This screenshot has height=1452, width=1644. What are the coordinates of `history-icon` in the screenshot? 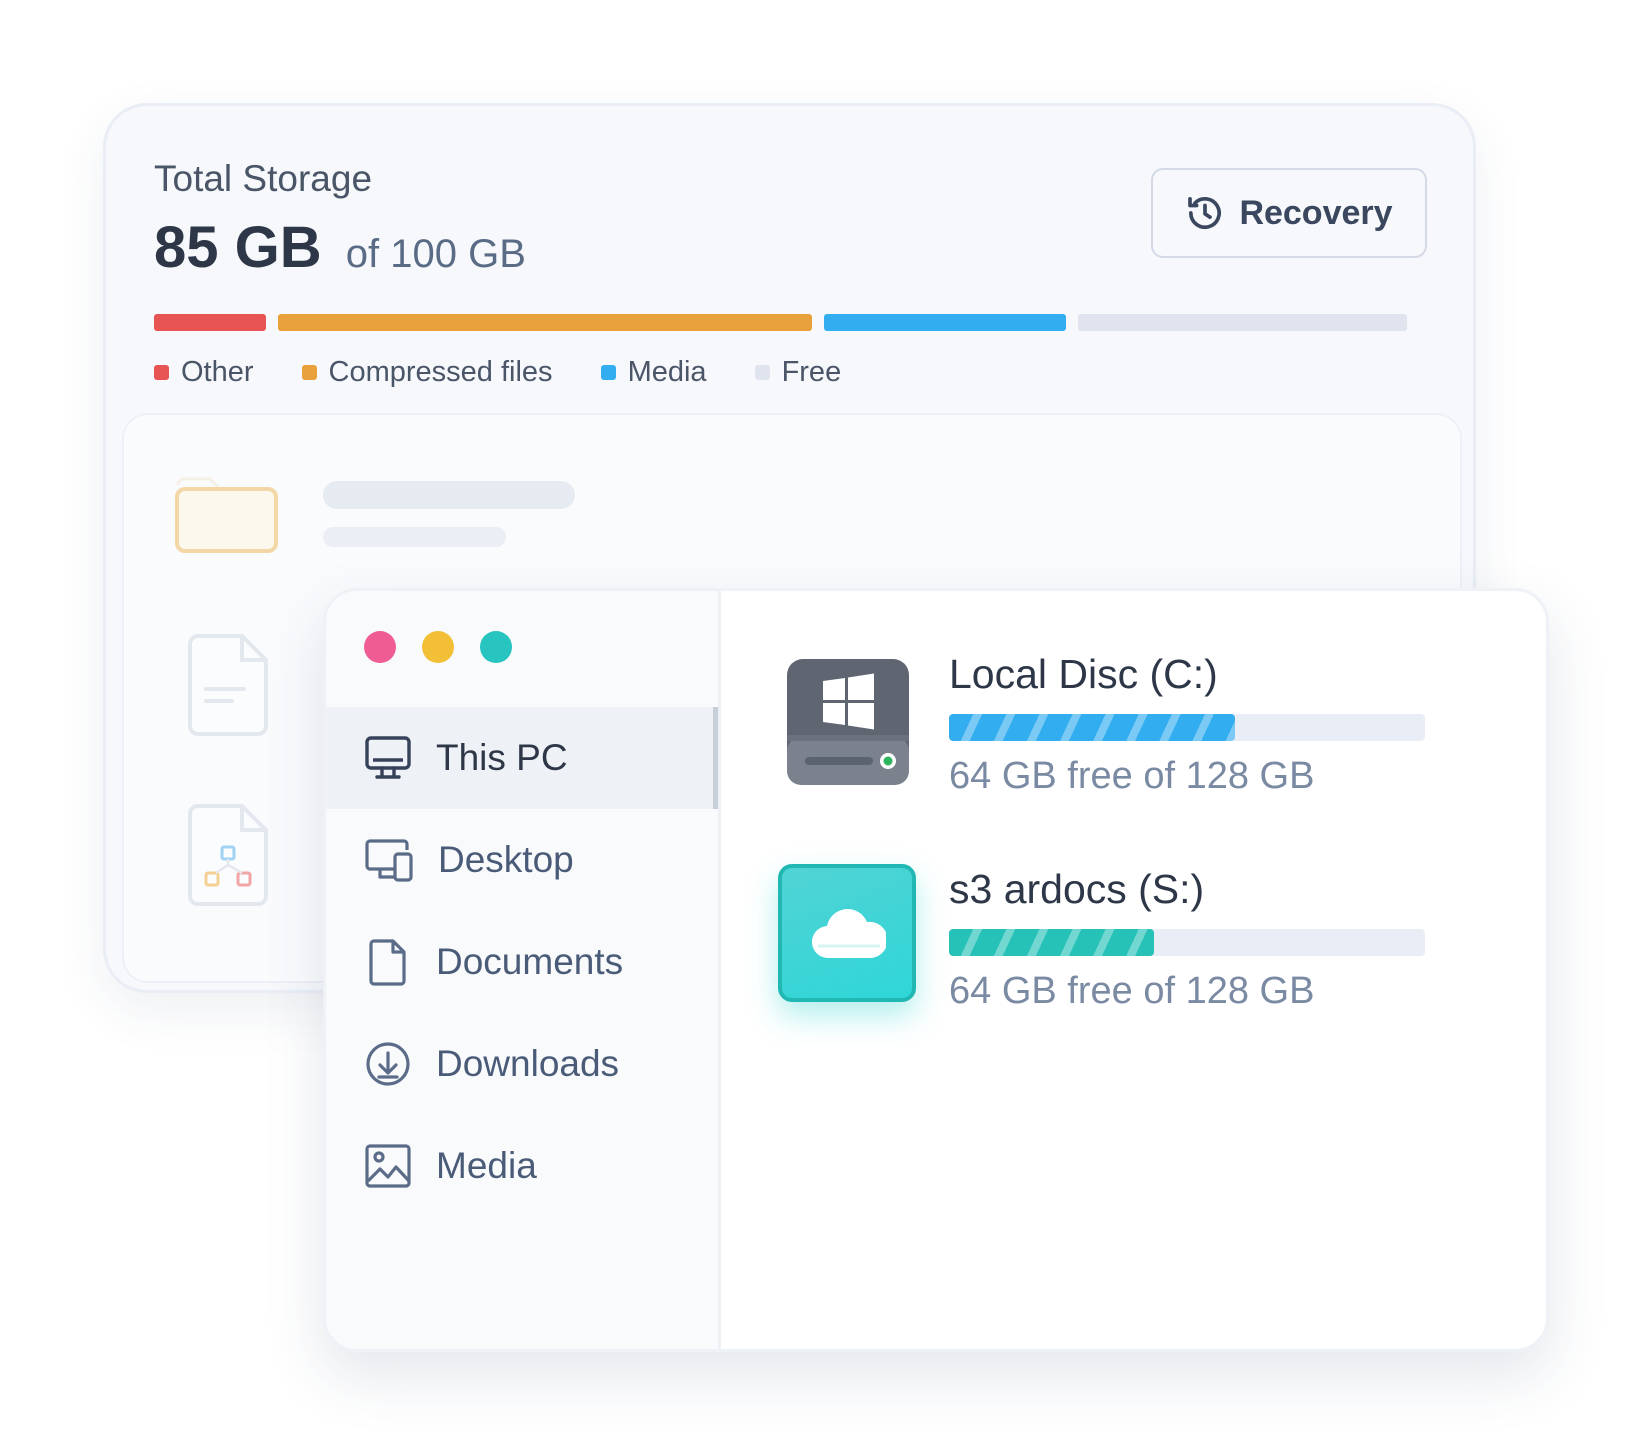 It's located at (1205, 213).